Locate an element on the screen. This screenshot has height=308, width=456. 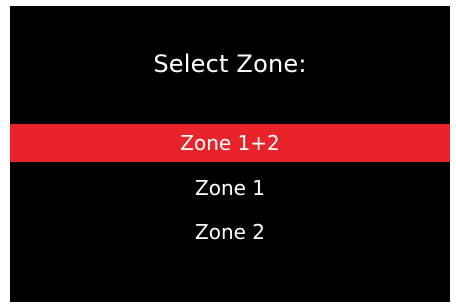
menu-item-label: Zone 1 is located at coordinates (230, 188).